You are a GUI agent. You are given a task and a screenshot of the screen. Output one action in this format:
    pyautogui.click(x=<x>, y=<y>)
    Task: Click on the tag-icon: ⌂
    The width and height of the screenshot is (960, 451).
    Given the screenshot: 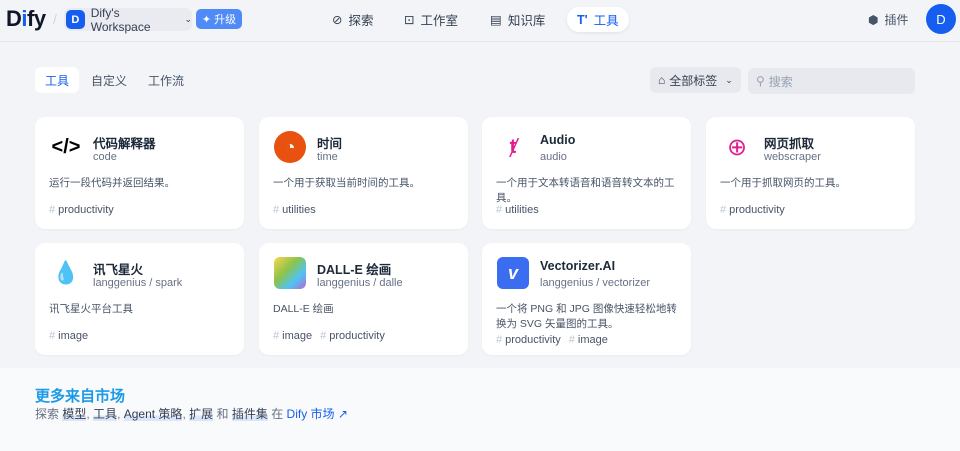 What is the action you would take?
    pyautogui.click(x=662, y=80)
    